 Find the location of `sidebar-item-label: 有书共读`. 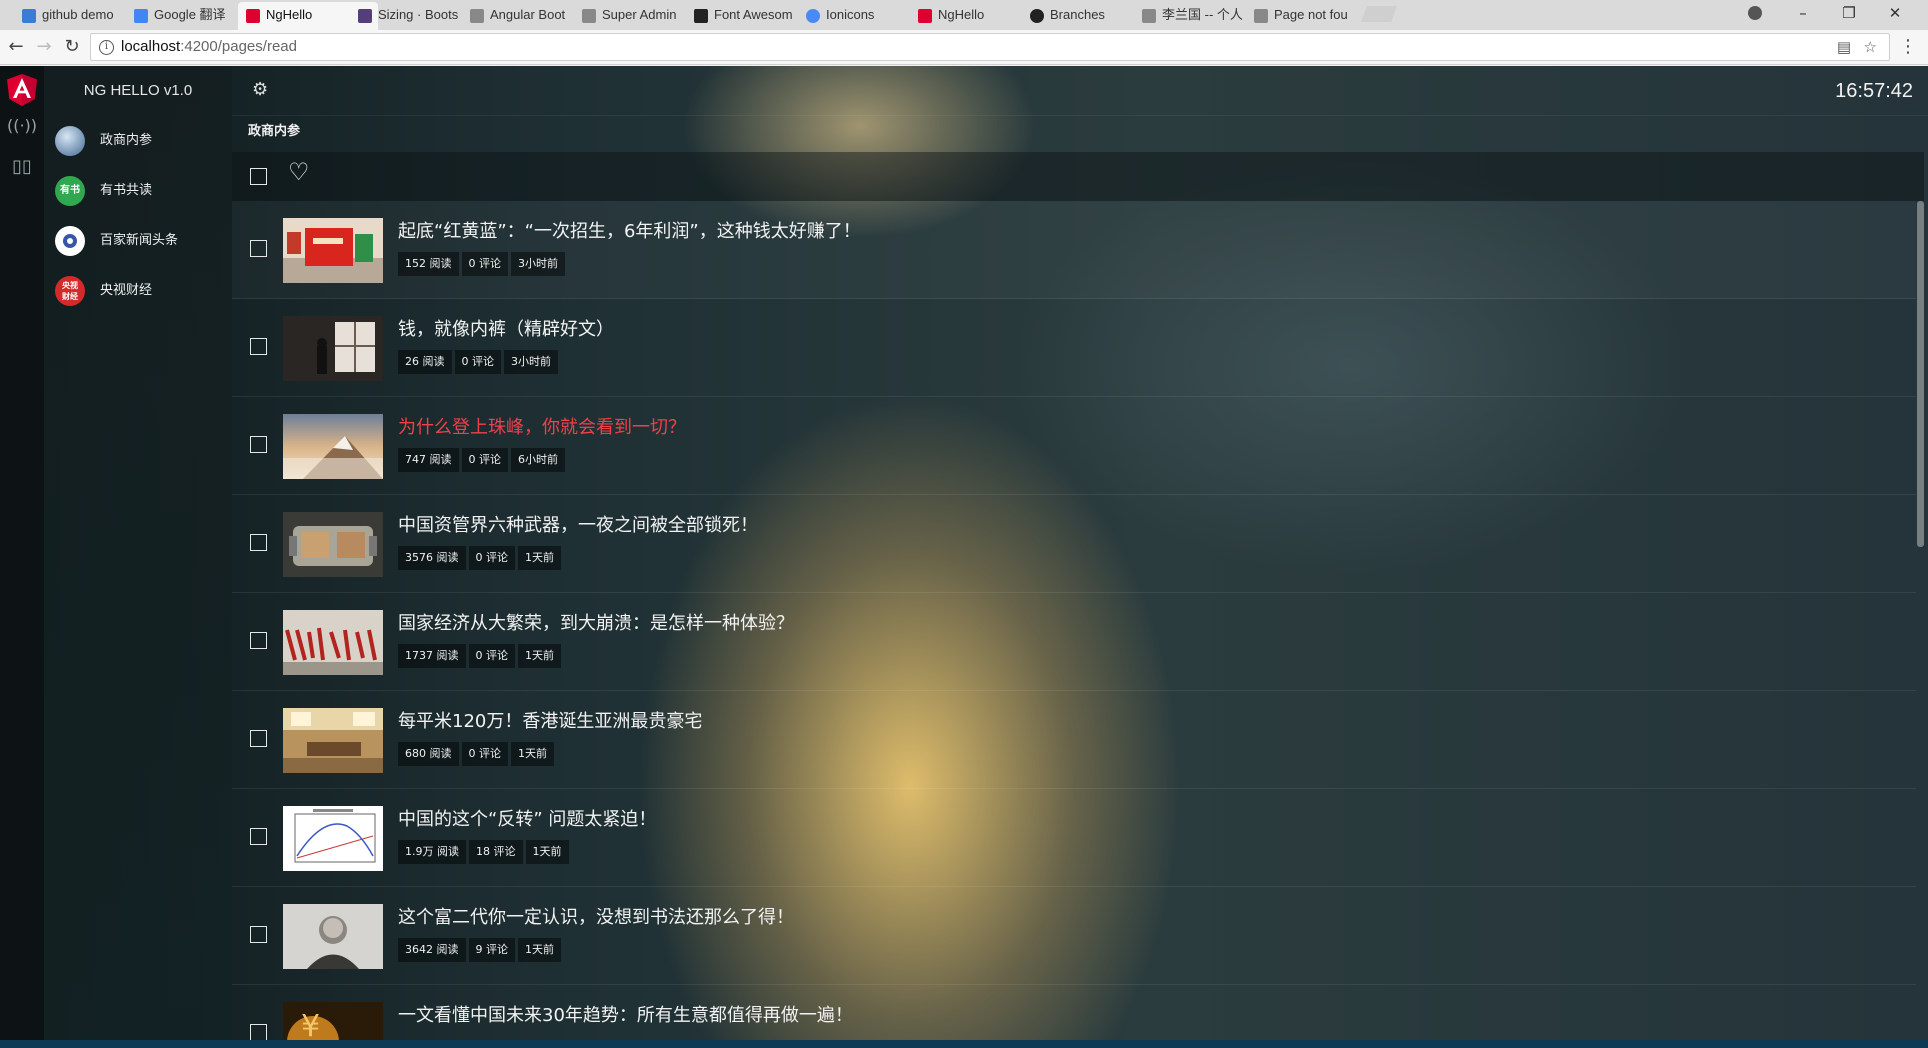

sidebar-item-label: 有书共读 is located at coordinates (126, 190).